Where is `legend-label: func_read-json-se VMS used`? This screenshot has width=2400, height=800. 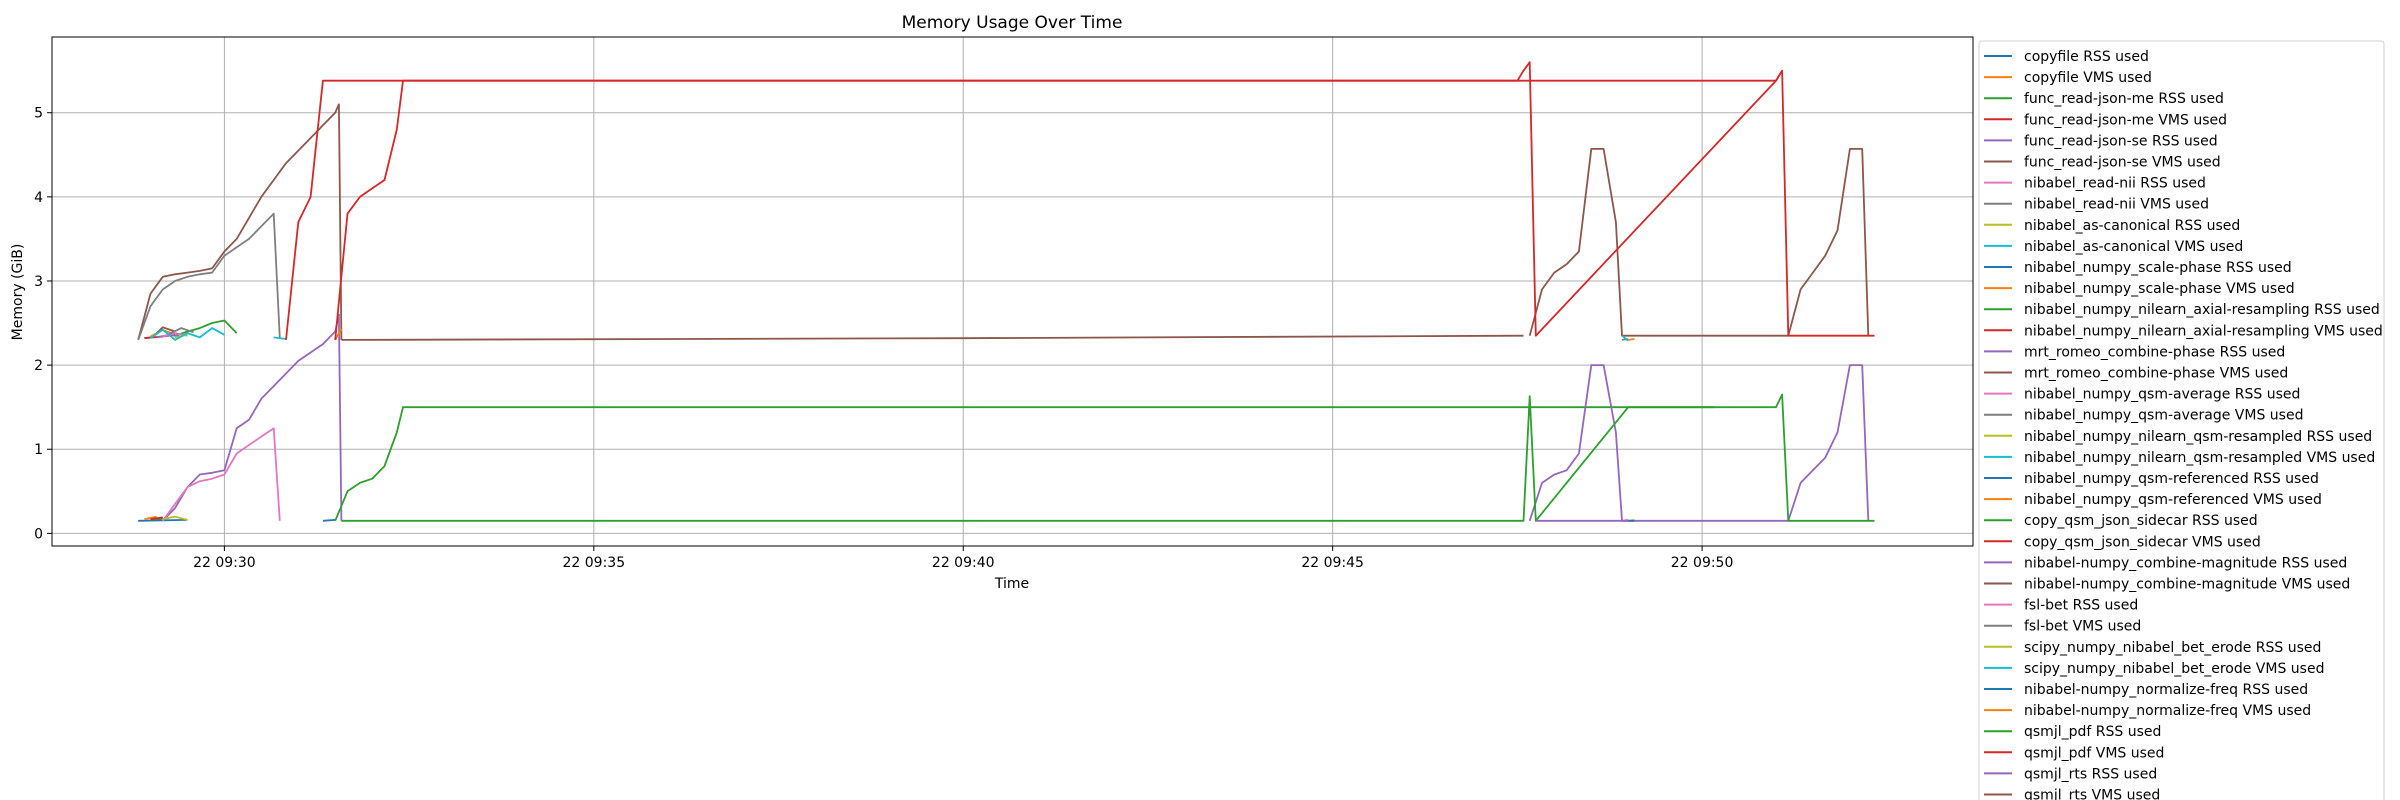
legend-label: func_read-json-se VMS used is located at coordinates (2122, 163).